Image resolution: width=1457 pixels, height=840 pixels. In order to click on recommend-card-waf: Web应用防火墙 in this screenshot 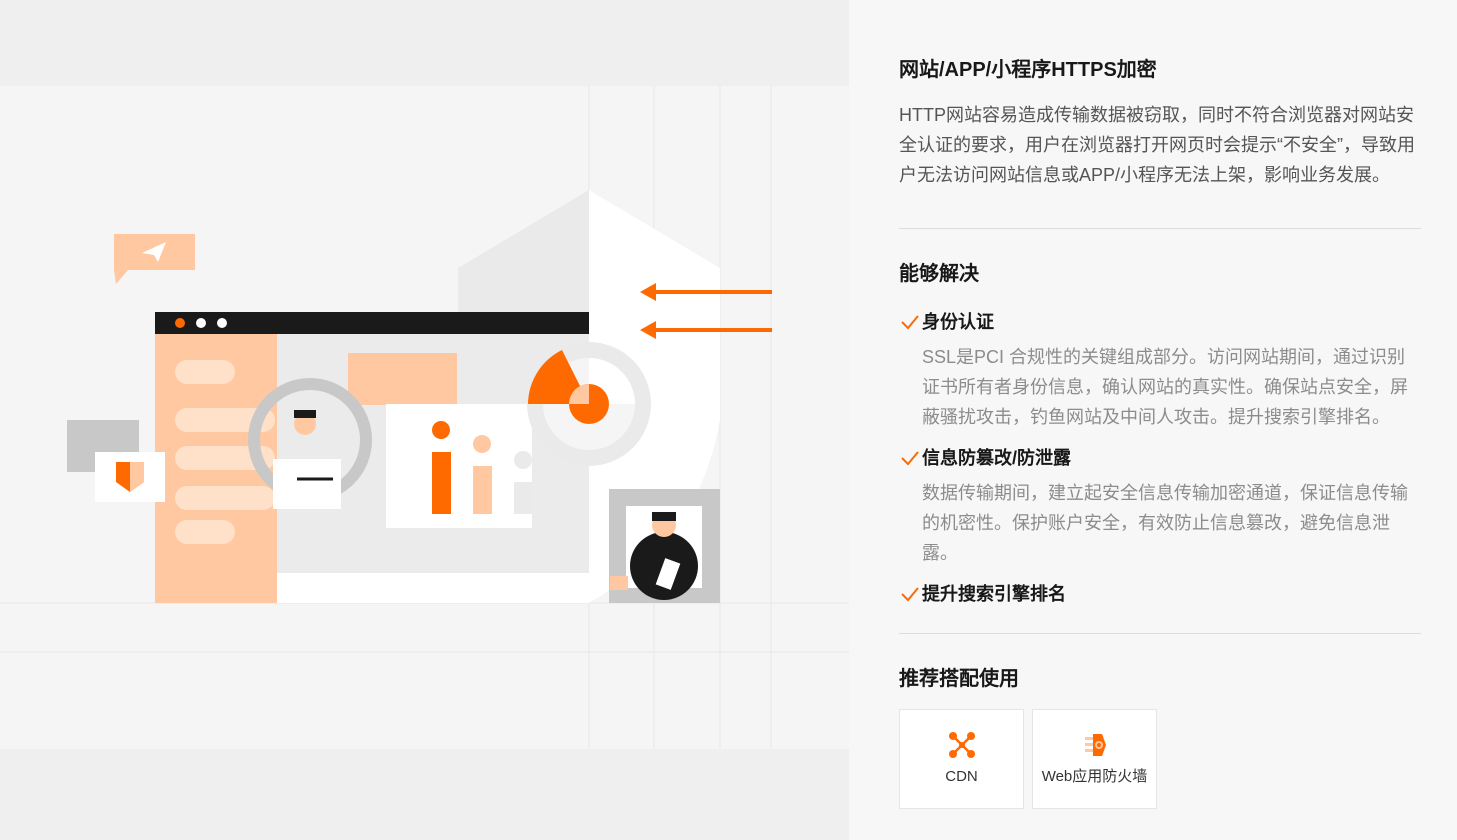, I will do `click(1094, 759)`.